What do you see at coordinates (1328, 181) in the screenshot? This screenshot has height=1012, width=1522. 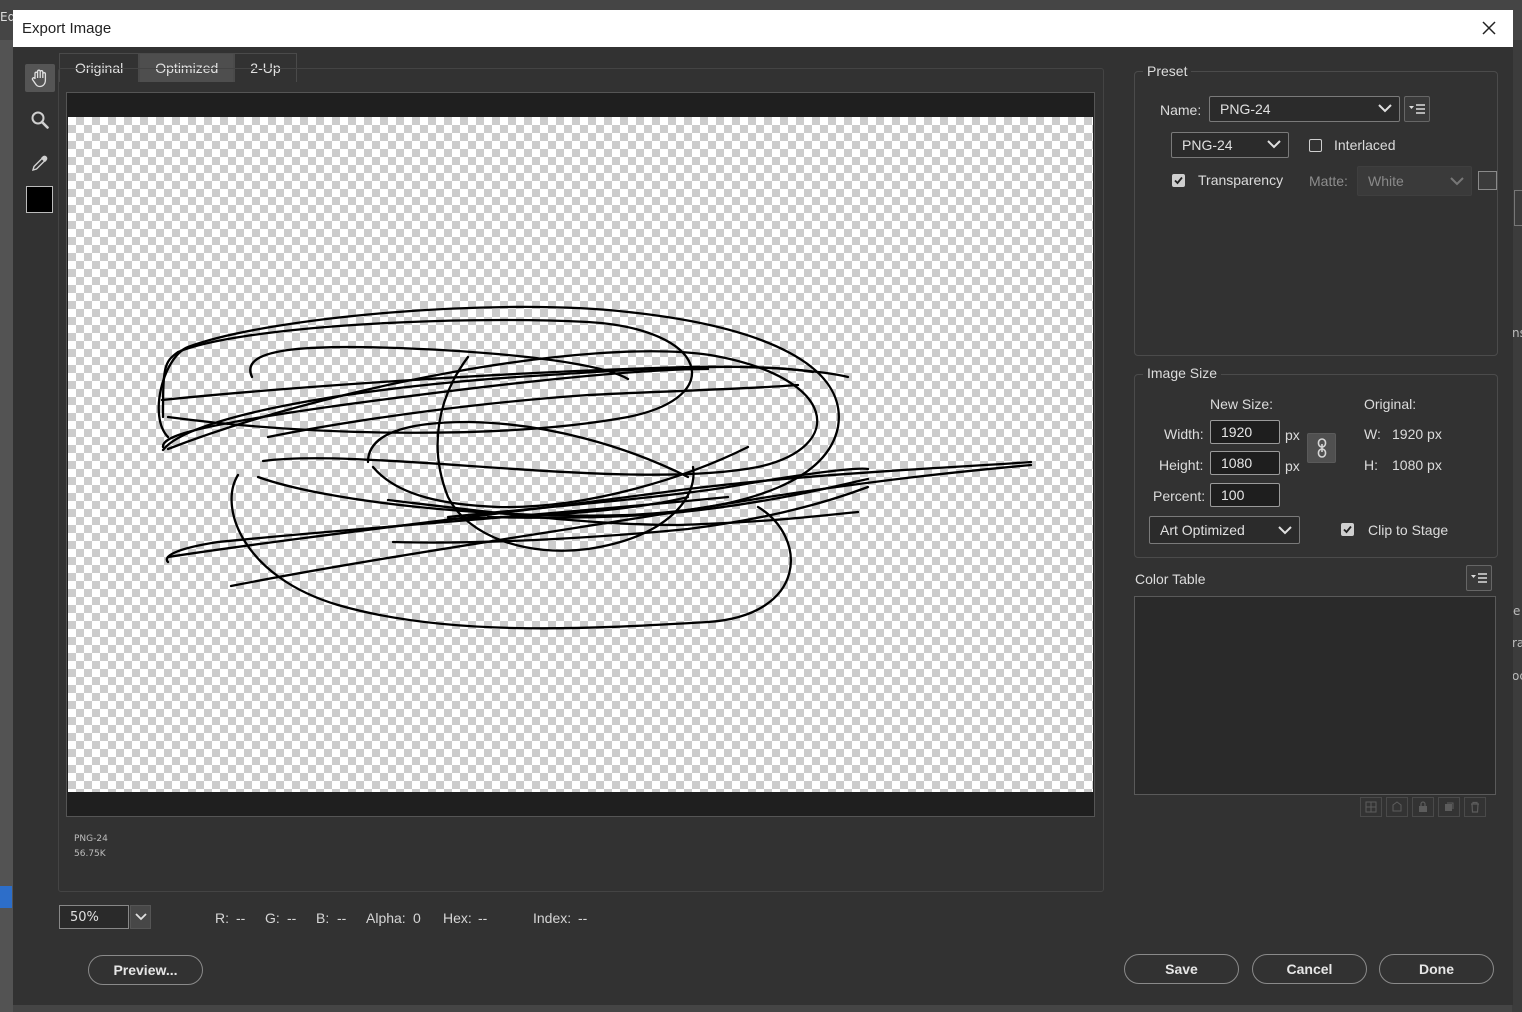 I see `matte-label: Matte:` at bounding box center [1328, 181].